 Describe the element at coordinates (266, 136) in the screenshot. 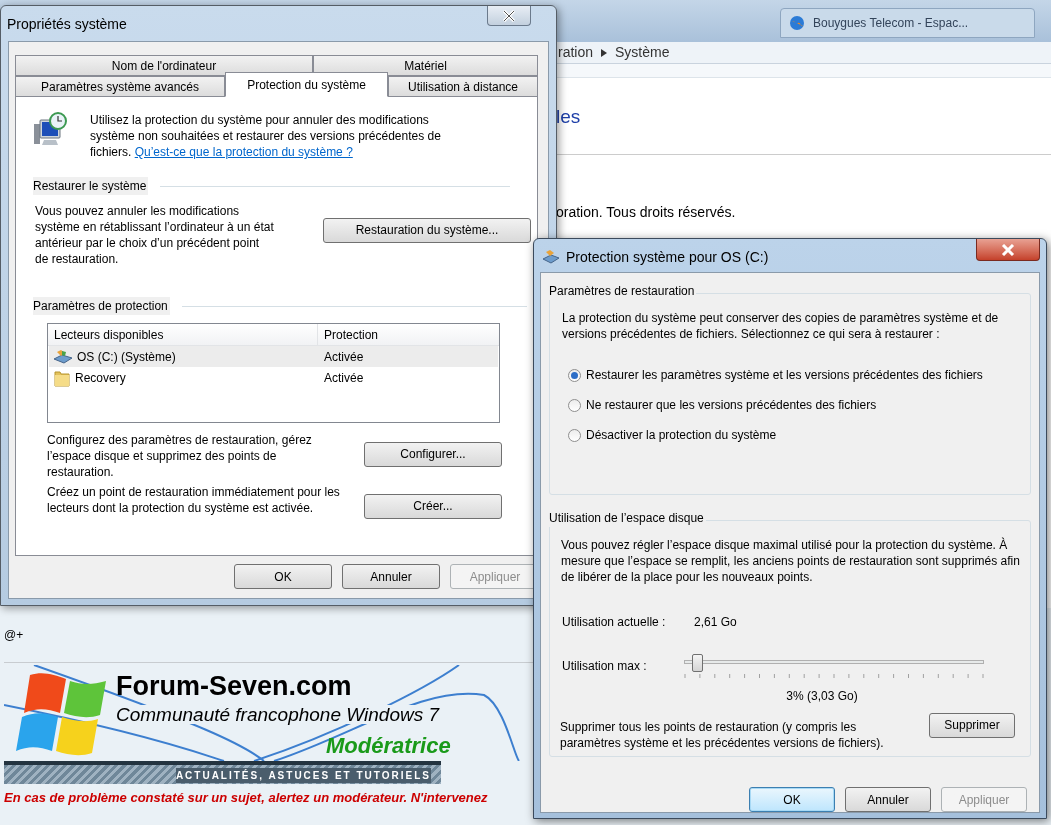

I see `intro-text: Utilisez la protection du système pour annuler des modifications système non souhaitées et restaurer des versions précédentes de fichiers. Qu’est-ce que la protection du système ?` at that location.